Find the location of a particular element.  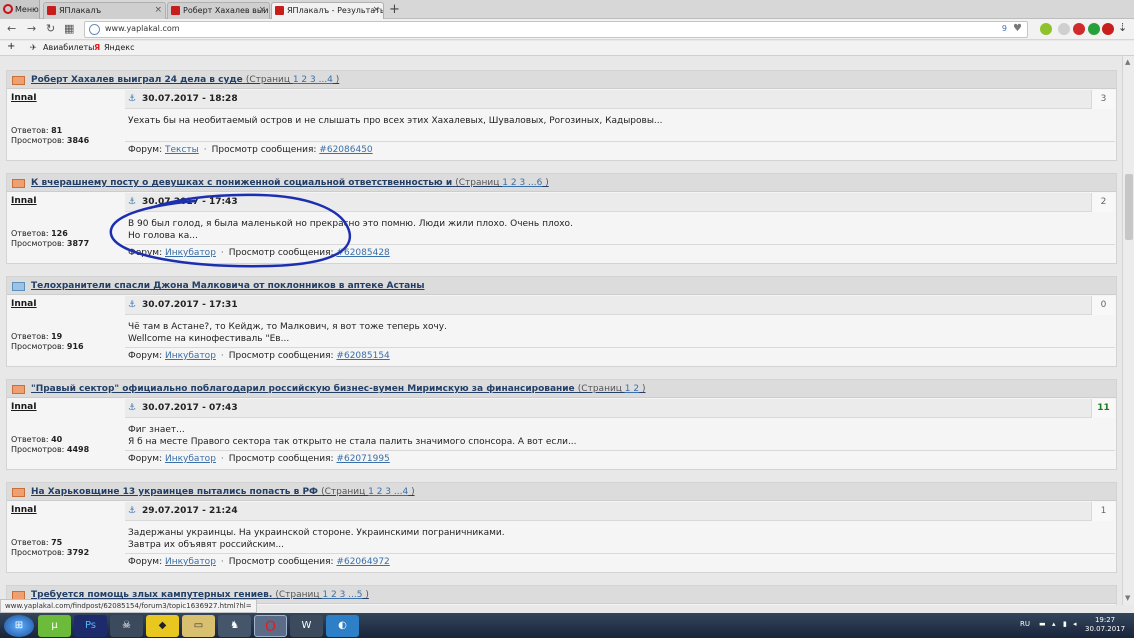

clock-date: 30.07.2017 is located at coordinates (1105, 629).